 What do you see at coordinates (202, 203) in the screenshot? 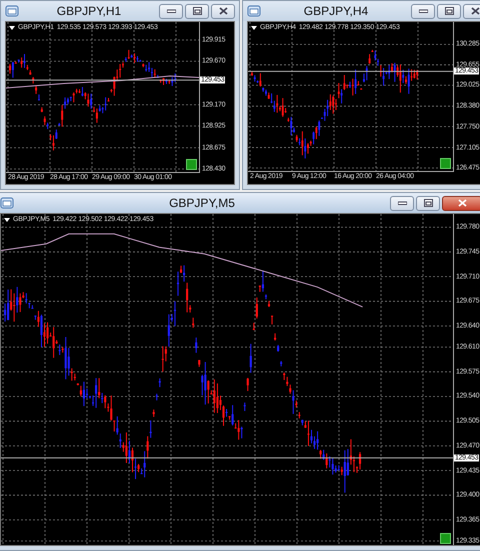
I see `window-title: GBPJPY,M5` at bounding box center [202, 203].